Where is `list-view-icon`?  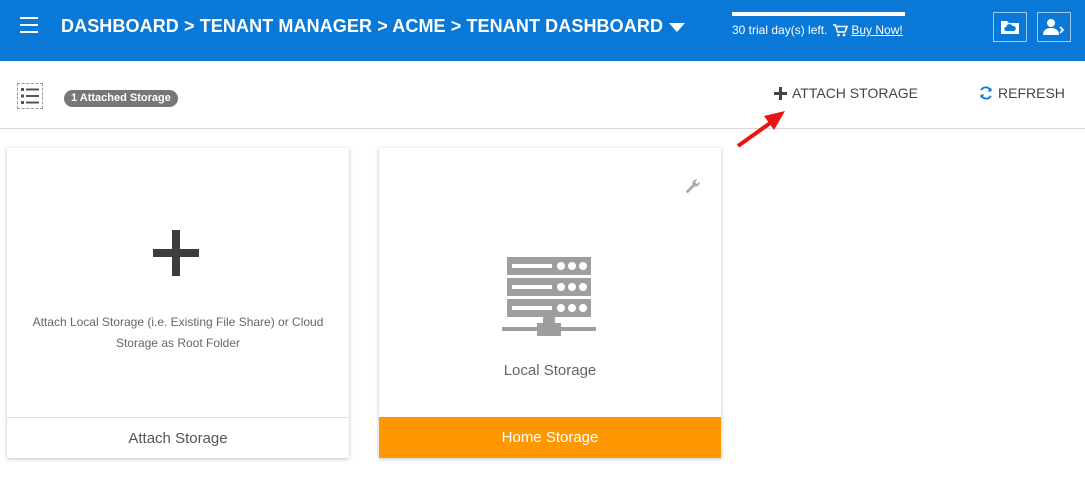 list-view-icon is located at coordinates (30, 96).